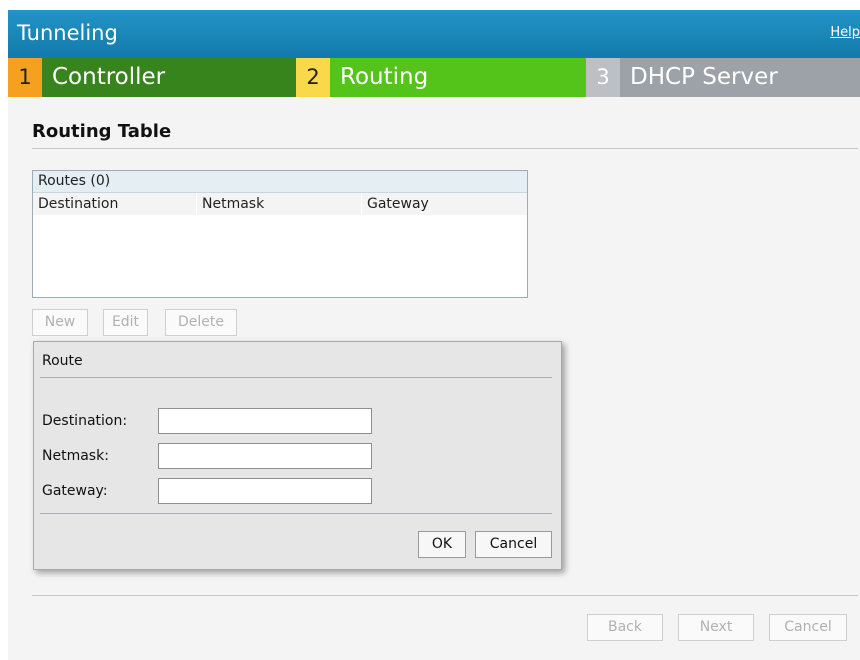  Describe the element at coordinates (280, 255) in the screenshot. I see `routes-table-body` at that location.